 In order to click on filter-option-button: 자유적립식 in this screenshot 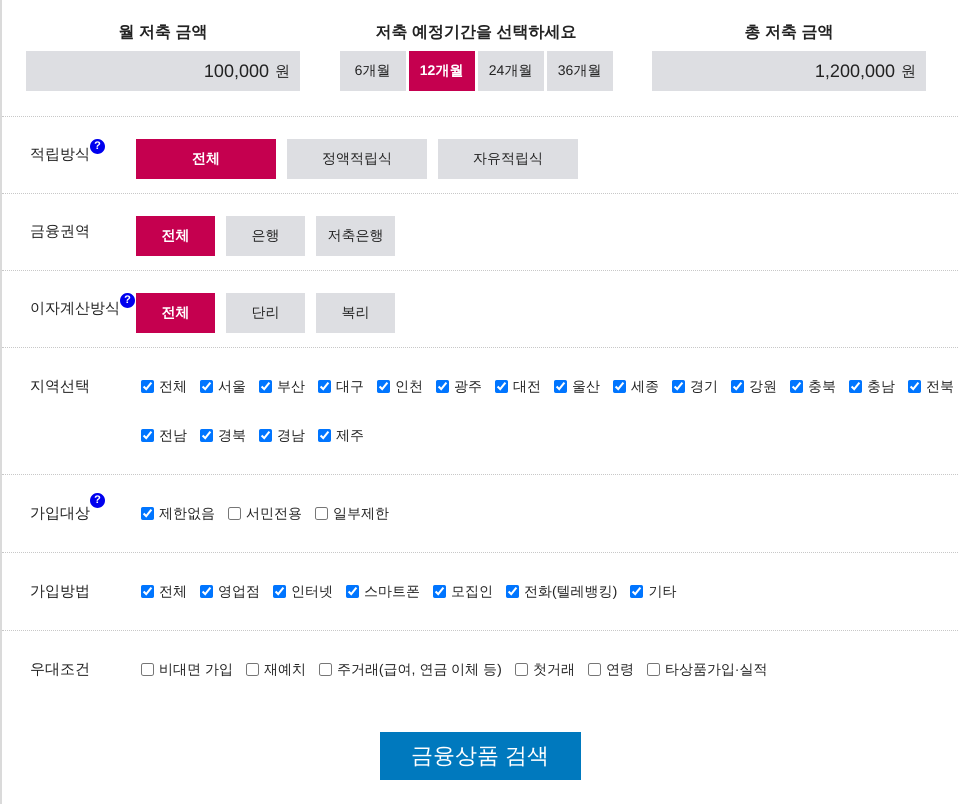, I will do `click(508, 159)`.